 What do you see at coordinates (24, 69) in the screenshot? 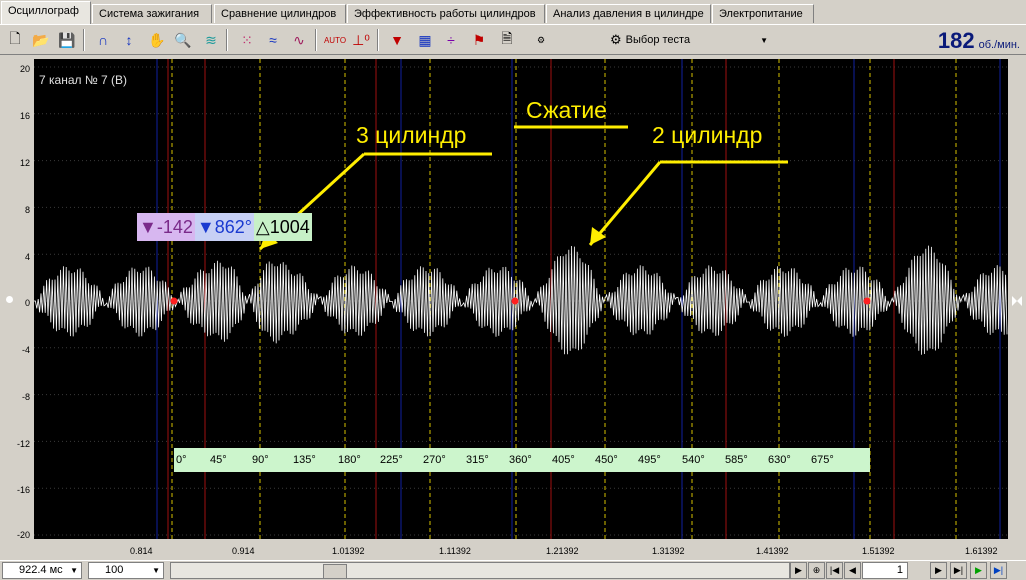
I see `y-tick: 20` at bounding box center [24, 69].